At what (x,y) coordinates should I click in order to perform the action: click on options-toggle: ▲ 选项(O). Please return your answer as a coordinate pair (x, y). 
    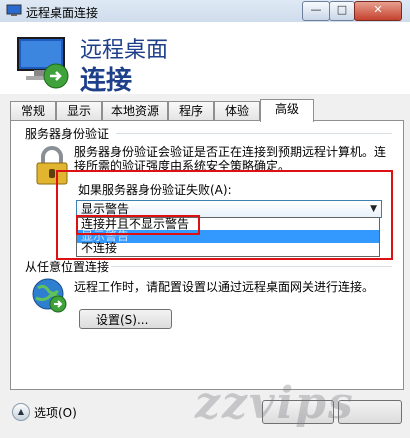
    Looking at the image, I should click on (47, 412).